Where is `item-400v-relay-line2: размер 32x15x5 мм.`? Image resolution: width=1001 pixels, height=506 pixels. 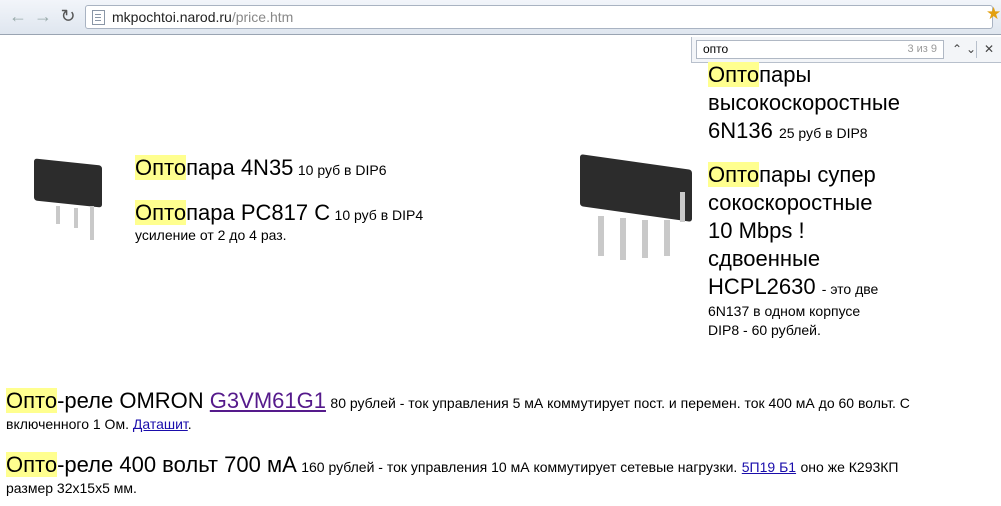 item-400v-relay-line2: размер 32x15x5 мм. is located at coordinates (71, 488).